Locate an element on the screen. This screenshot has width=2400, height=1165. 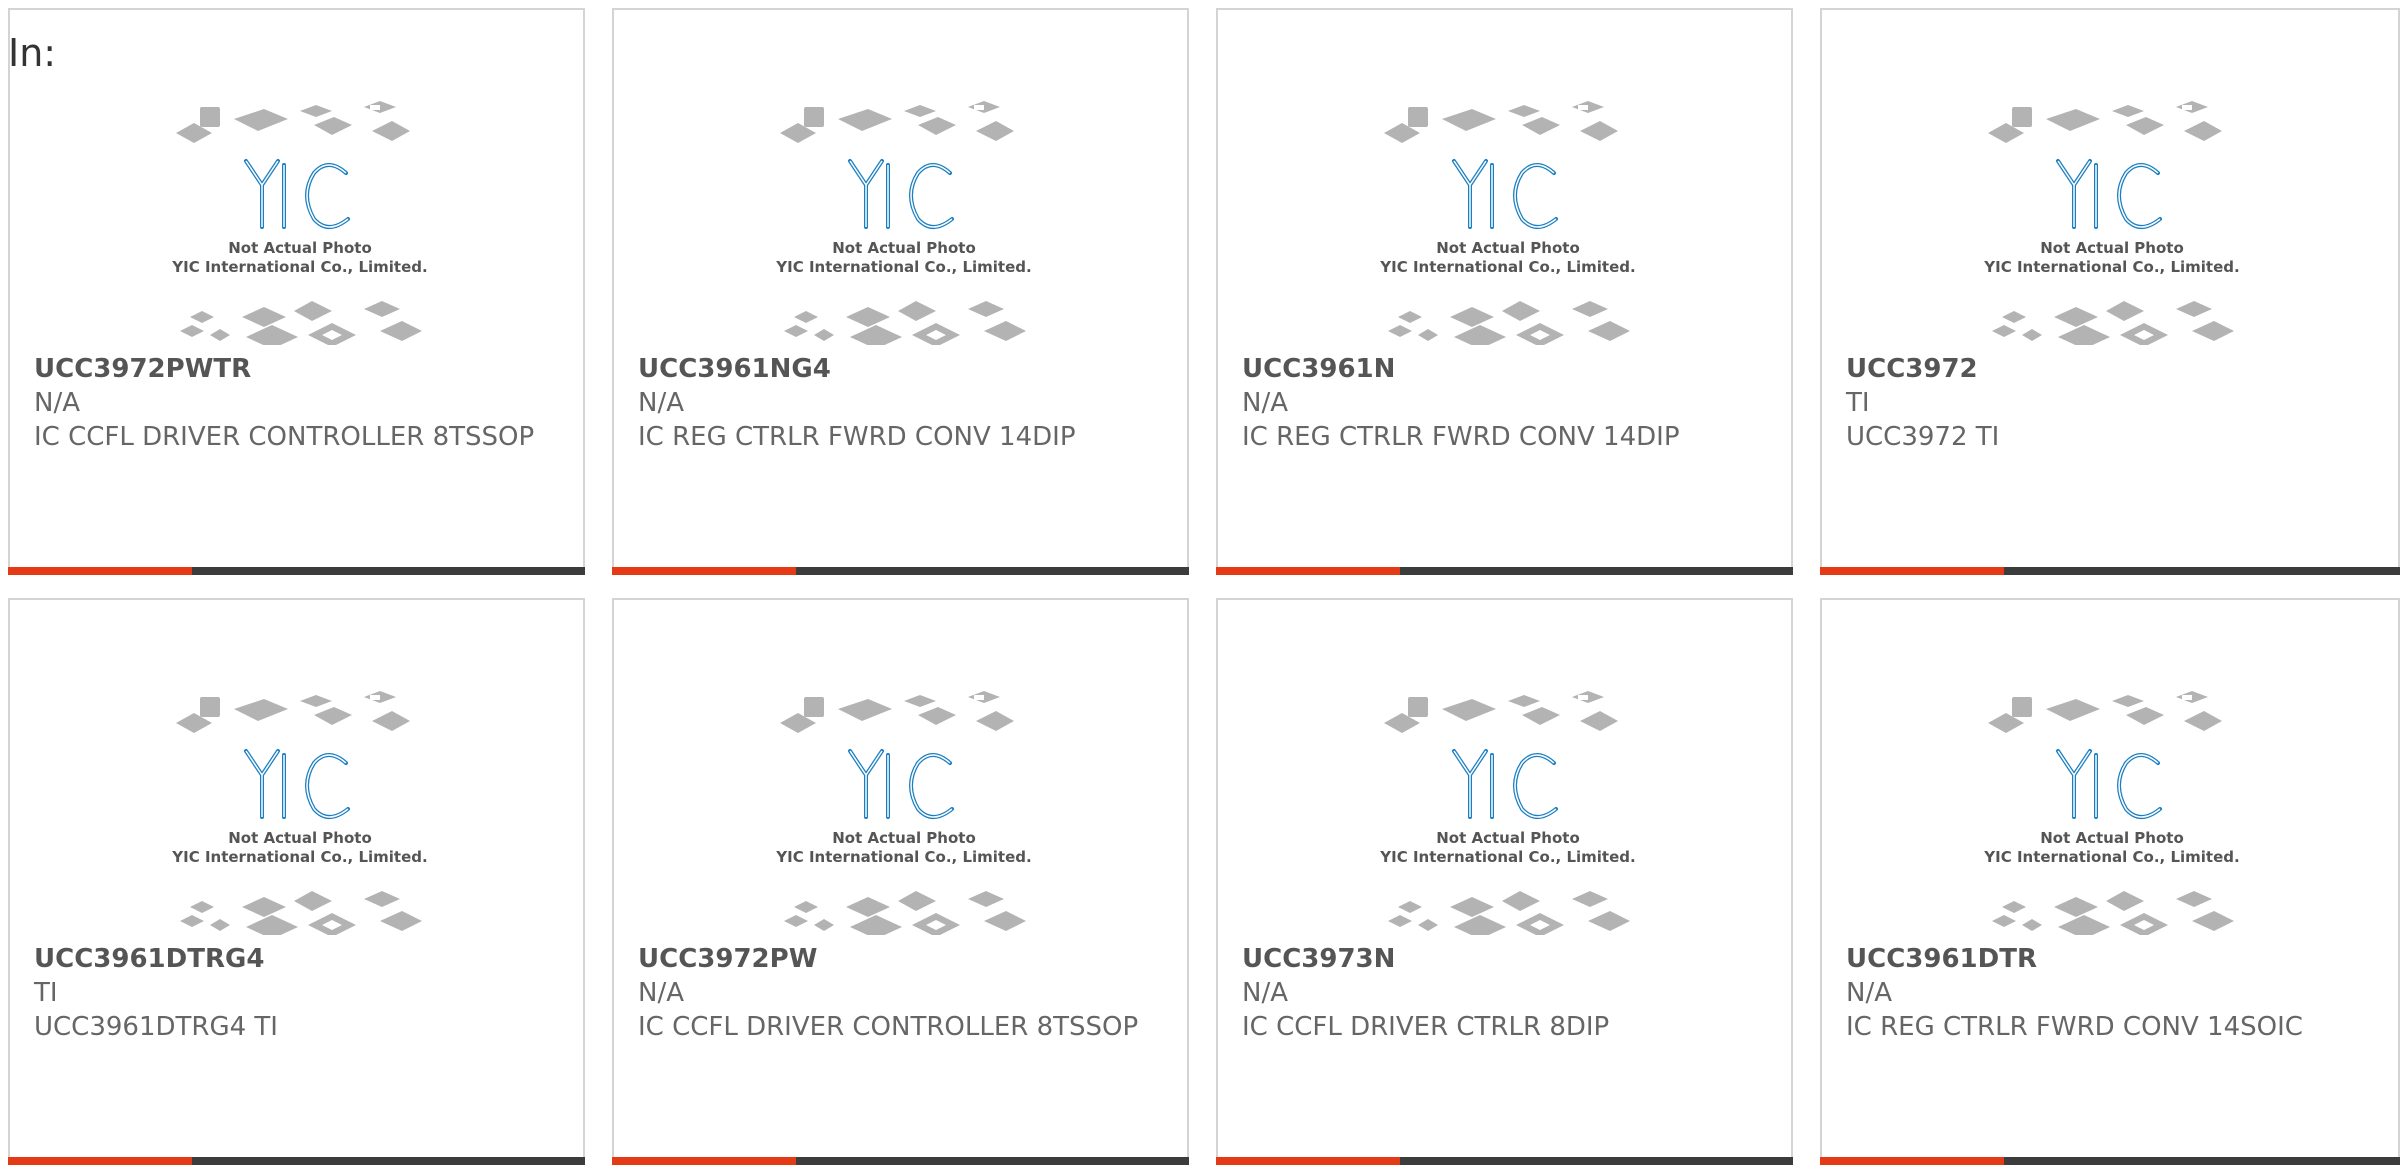
product-info: UCC3973N N/A IC CCFL DRIVER CTRLR 8DIP is located at coordinates (1504, 993).